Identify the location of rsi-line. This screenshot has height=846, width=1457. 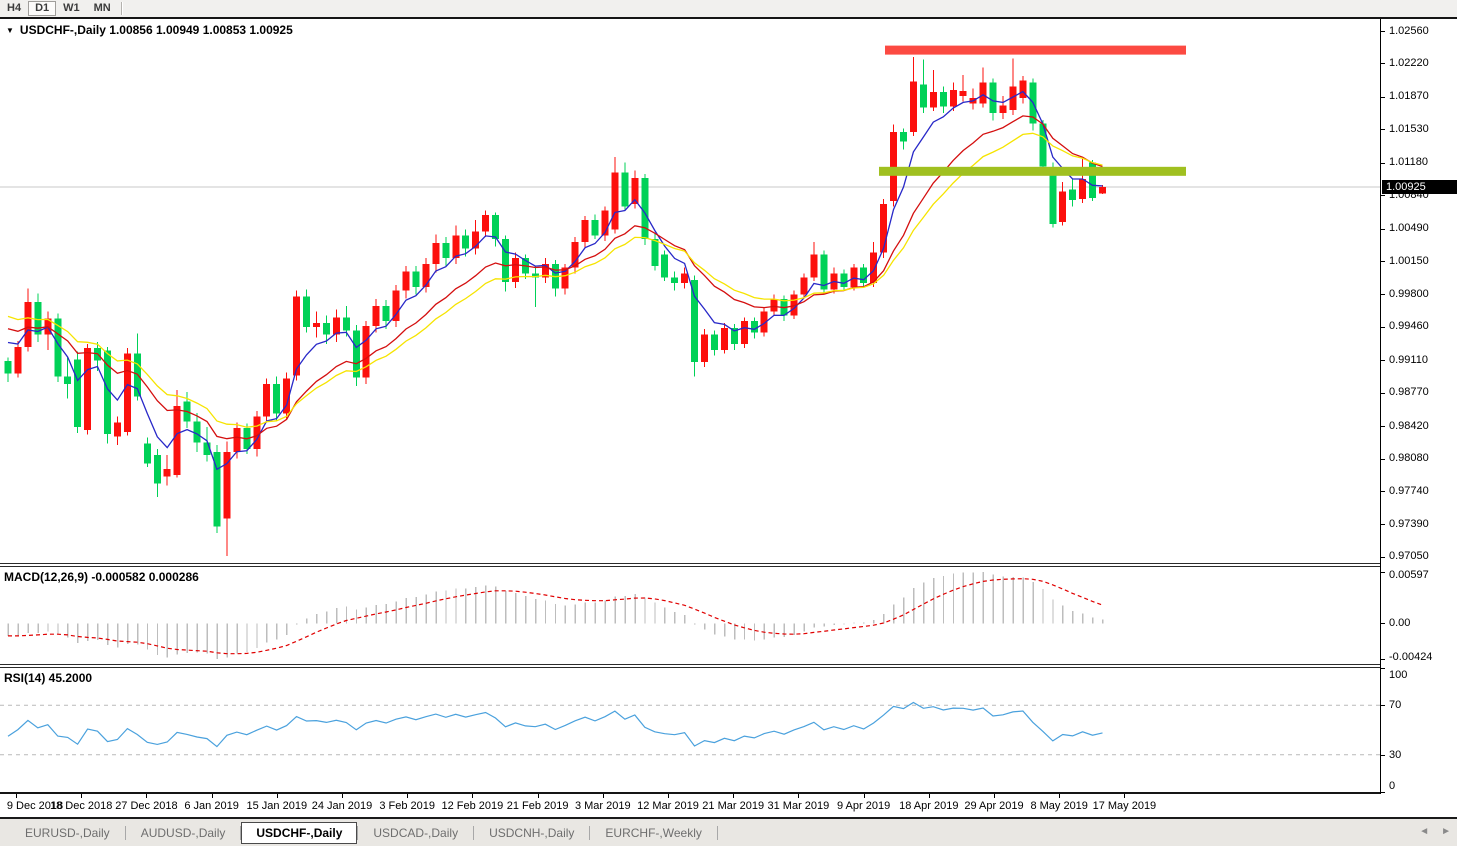
(555, 724).